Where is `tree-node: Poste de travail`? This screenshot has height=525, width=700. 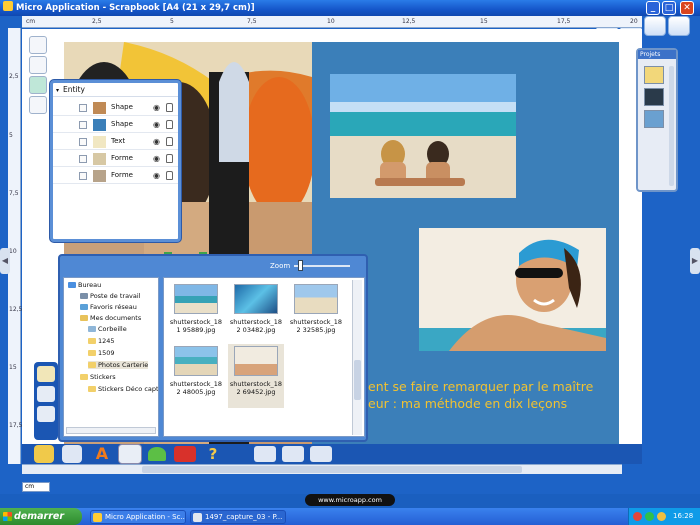 tree-node: Poste de travail is located at coordinates (110, 296).